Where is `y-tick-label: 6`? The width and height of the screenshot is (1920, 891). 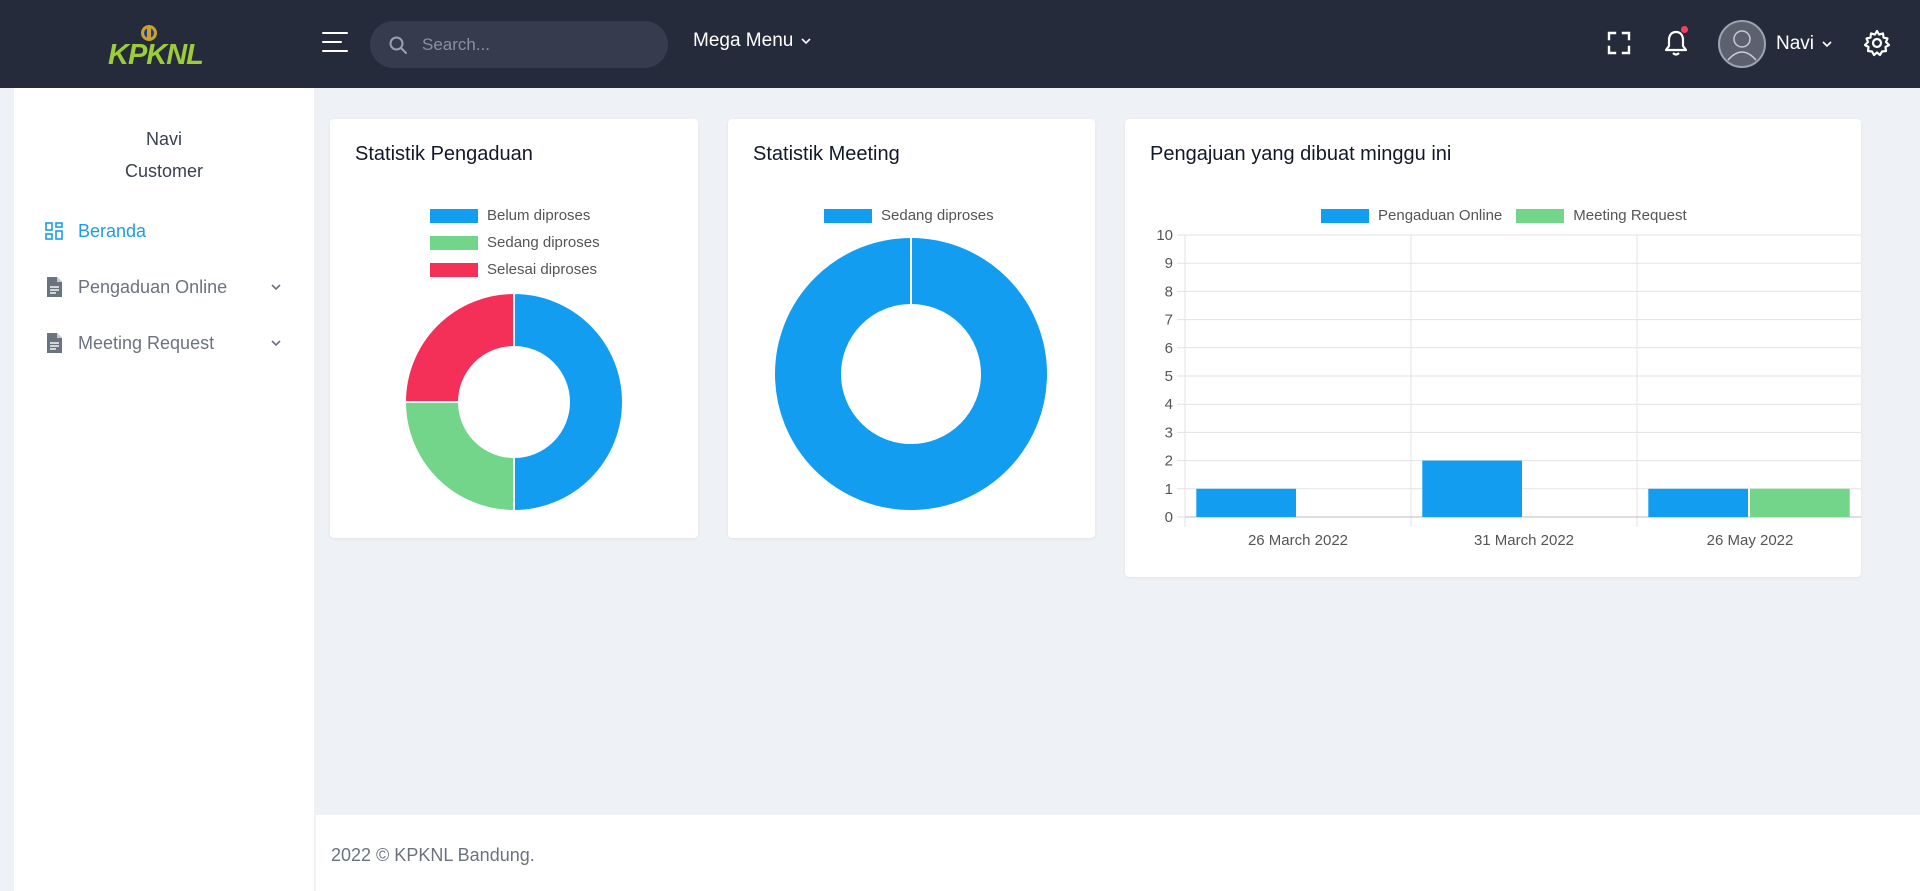
y-tick-label: 6 is located at coordinates (1169, 348).